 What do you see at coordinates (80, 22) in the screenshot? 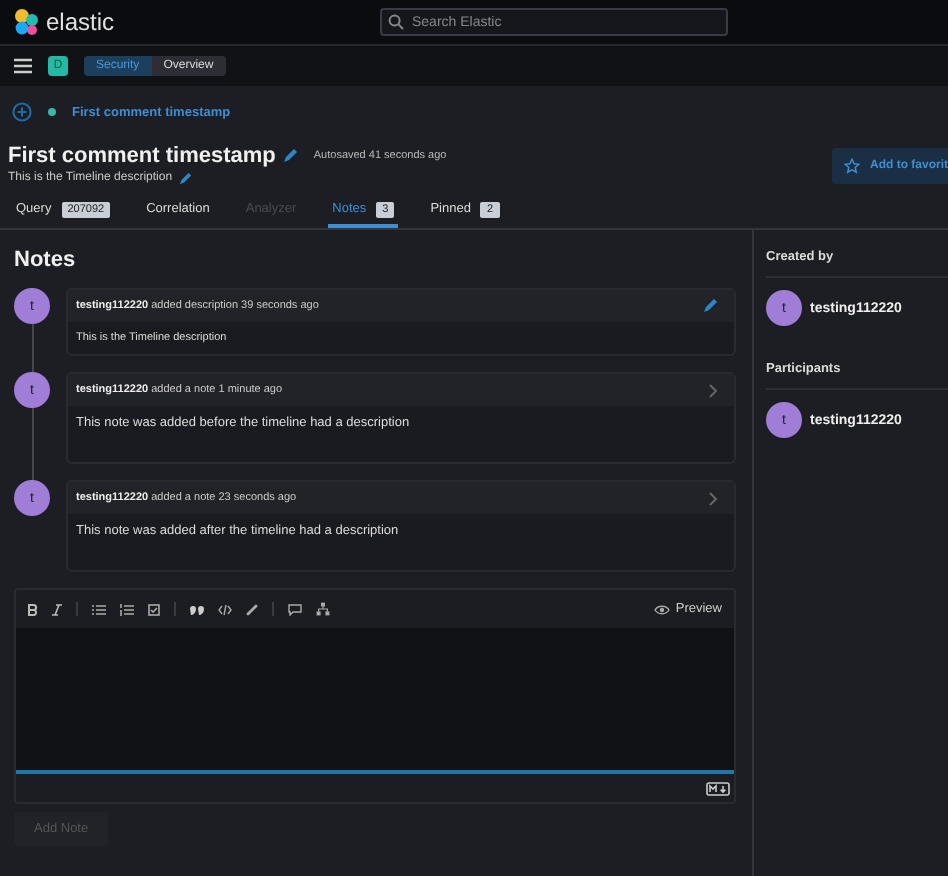
I see `logo-text: elastic` at bounding box center [80, 22].